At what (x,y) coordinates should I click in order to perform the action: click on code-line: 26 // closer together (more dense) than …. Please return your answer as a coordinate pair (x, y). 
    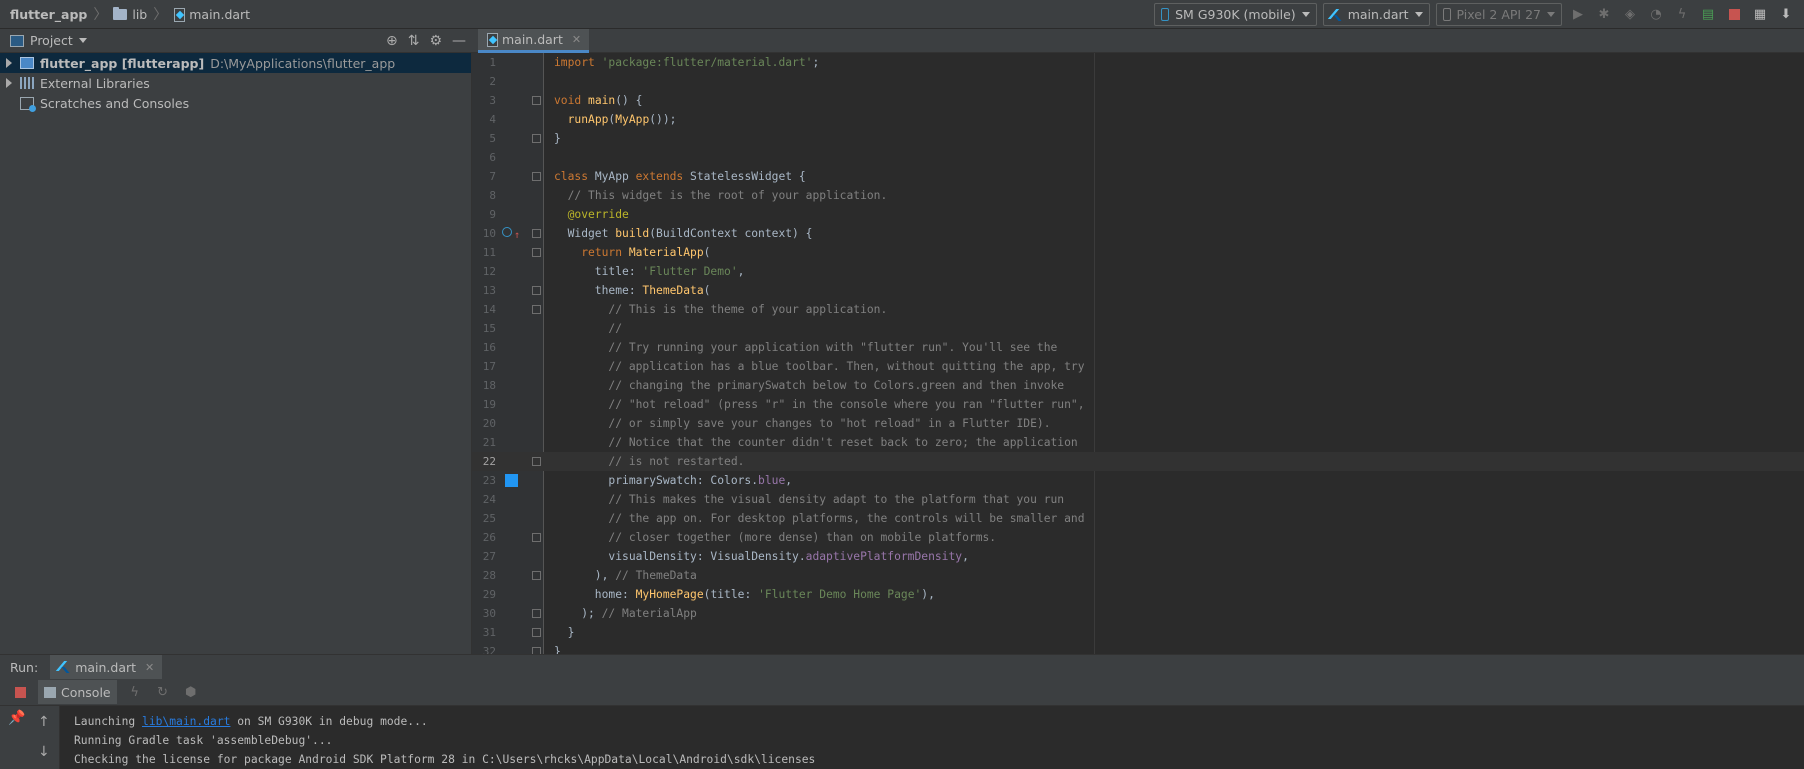
    Looking at the image, I should click on (1138, 537).